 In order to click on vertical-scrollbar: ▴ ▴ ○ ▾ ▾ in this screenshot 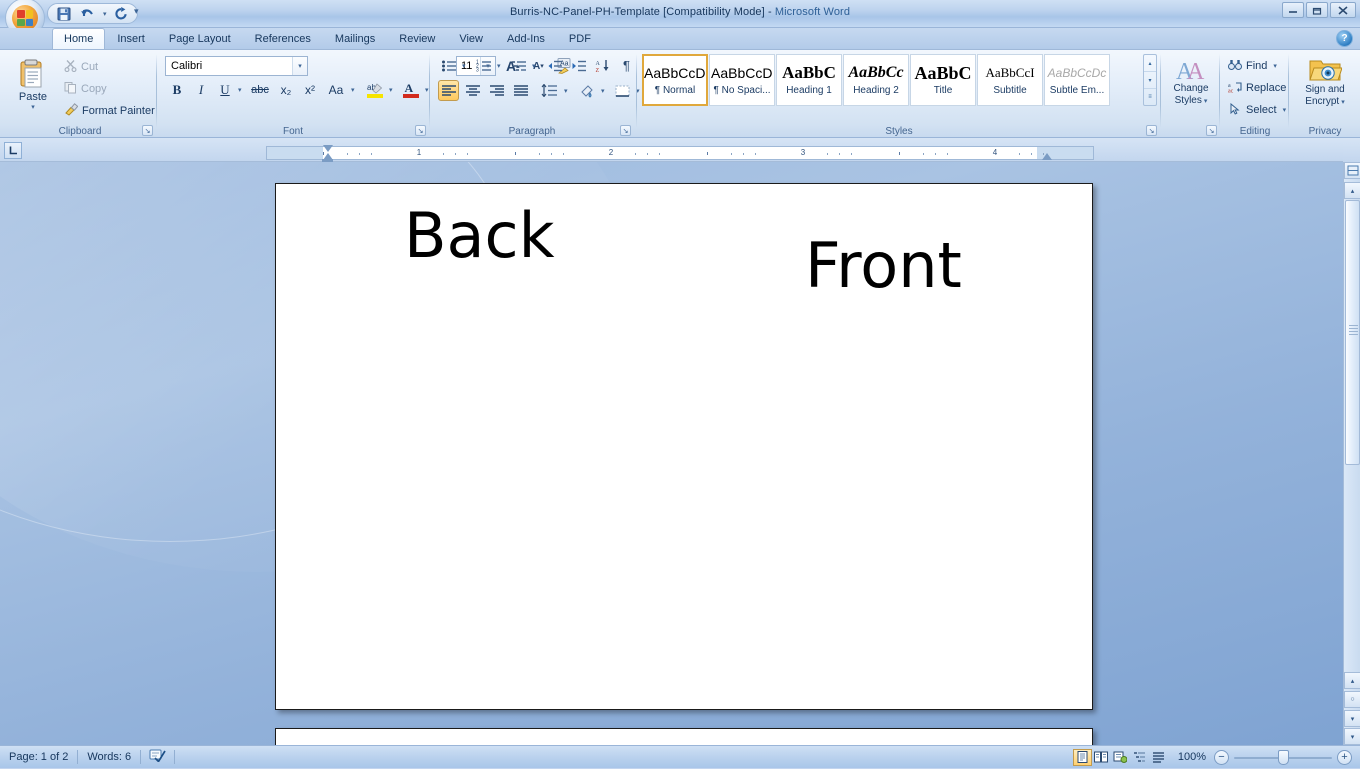, I will do `click(1351, 453)`.